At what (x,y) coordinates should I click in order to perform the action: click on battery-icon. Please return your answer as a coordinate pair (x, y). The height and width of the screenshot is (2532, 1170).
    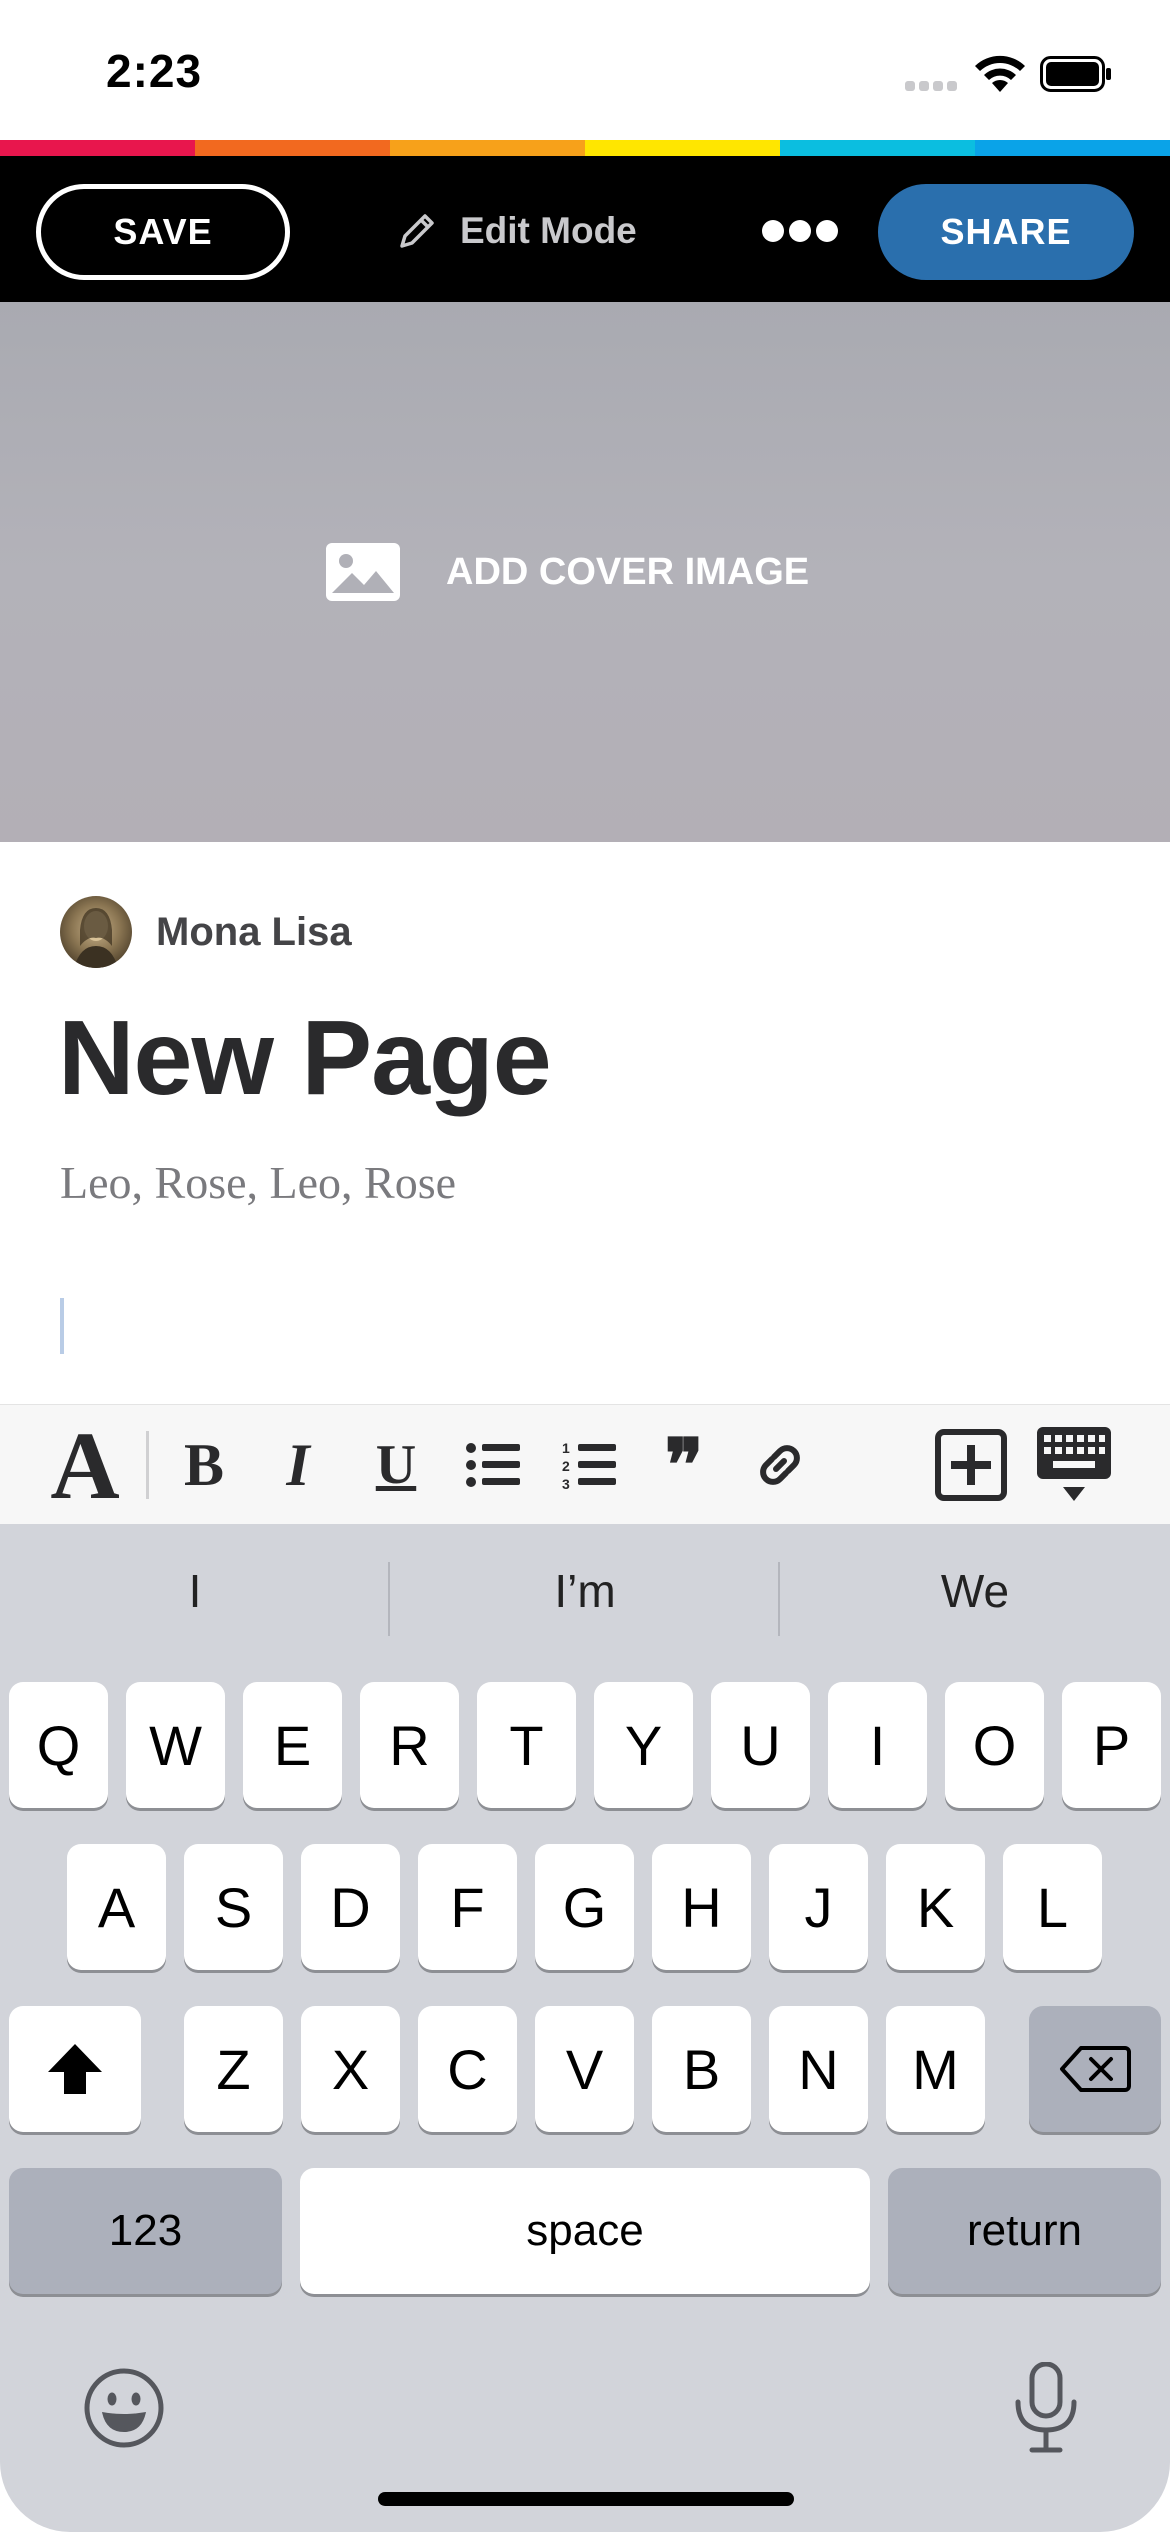
    Looking at the image, I should click on (1075, 74).